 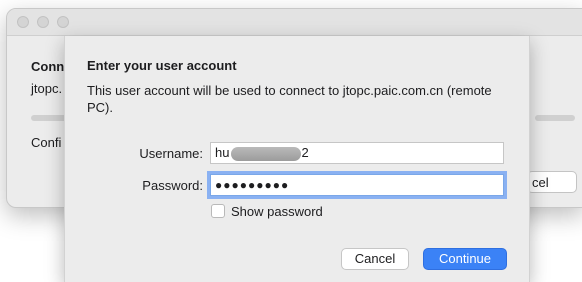 What do you see at coordinates (294, 22) in the screenshot?
I see `title-bar` at bounding box center [294, 22].